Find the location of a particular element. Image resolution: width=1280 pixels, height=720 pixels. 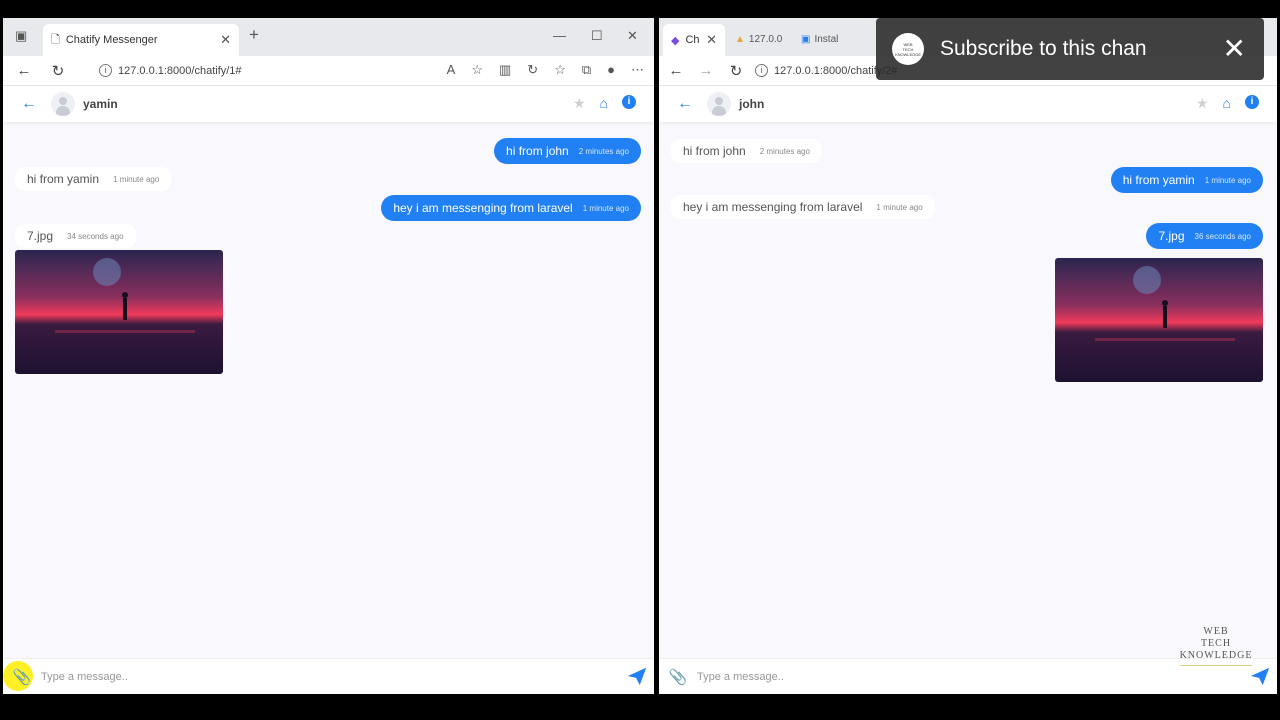

message-composer: 📎 Type a message.. is located at coordinates (328, 676).